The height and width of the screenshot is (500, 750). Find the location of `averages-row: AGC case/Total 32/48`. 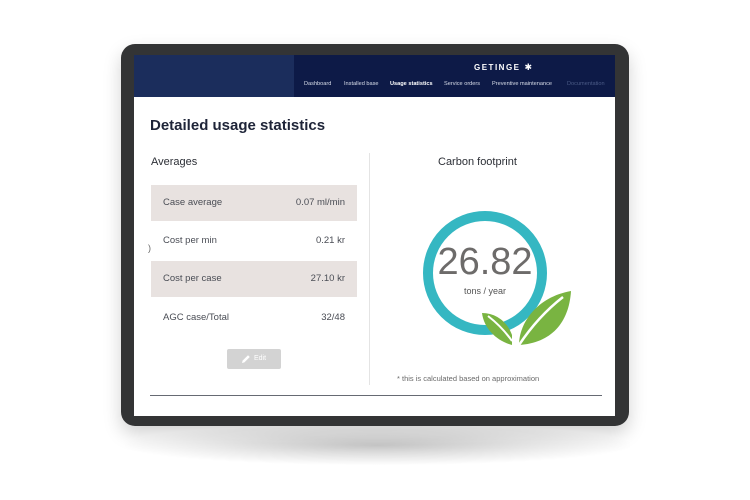

averages-row: AGC case/Total 32/48 is located at coordinates (254, 318).